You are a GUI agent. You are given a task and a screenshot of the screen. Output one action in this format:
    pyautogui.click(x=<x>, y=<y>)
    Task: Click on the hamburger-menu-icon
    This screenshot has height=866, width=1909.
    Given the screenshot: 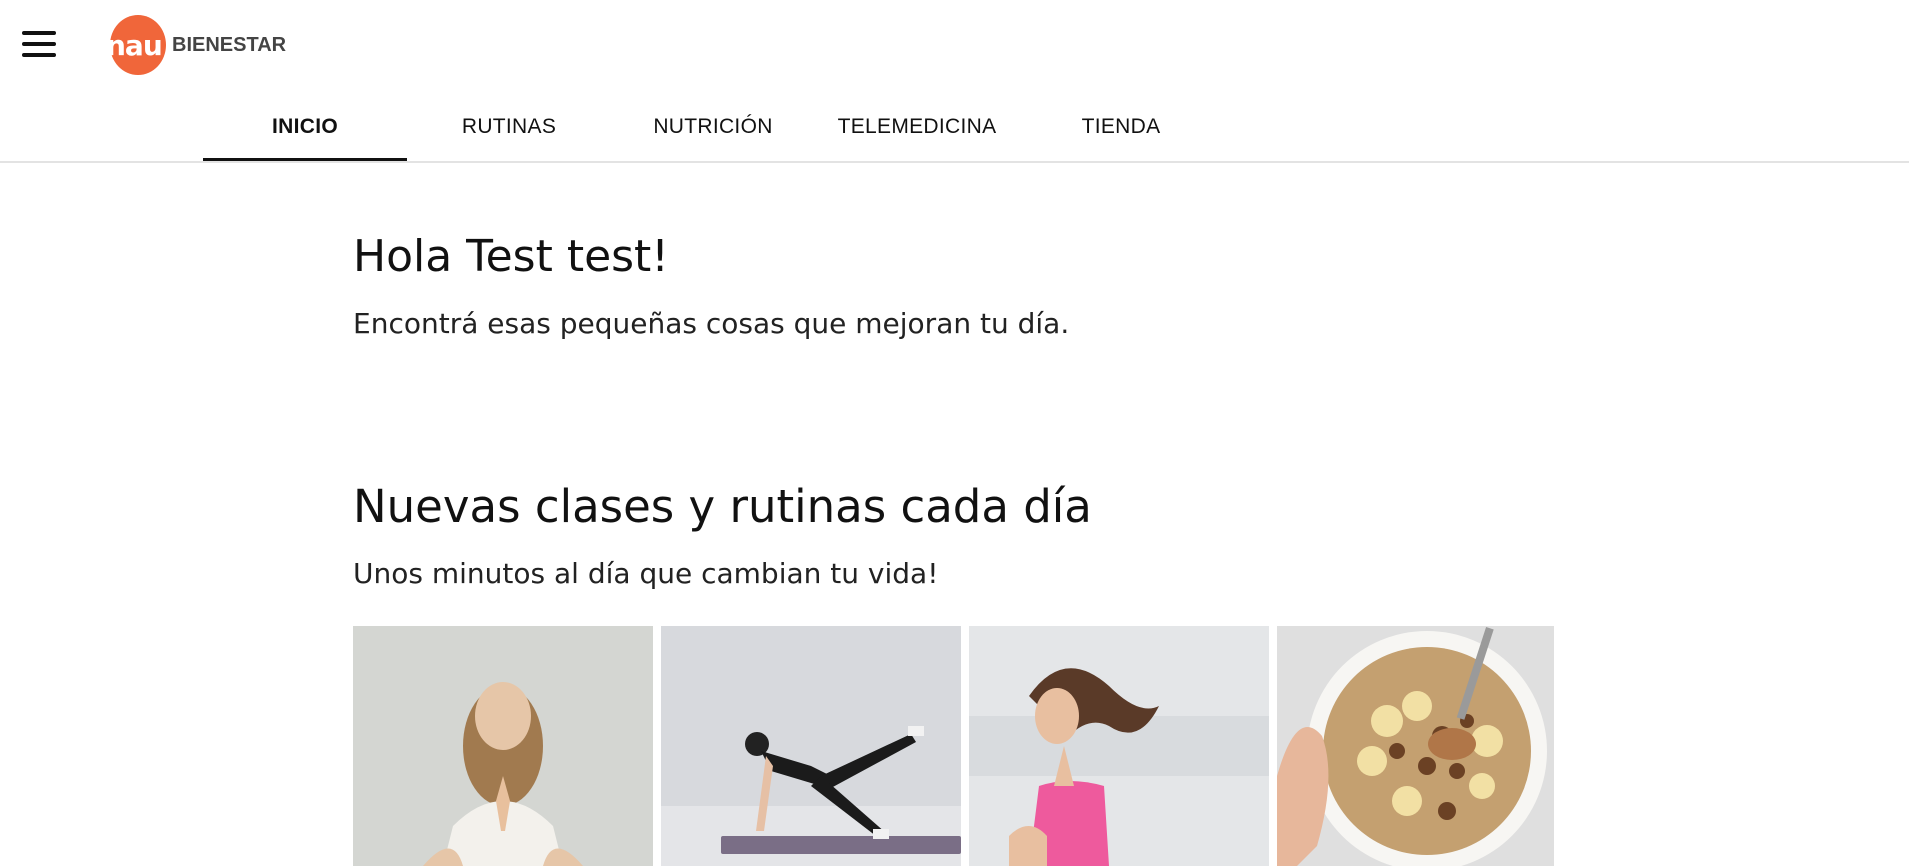 What is the action you would take?
    pyautogui.click(x=39, y=44)
    